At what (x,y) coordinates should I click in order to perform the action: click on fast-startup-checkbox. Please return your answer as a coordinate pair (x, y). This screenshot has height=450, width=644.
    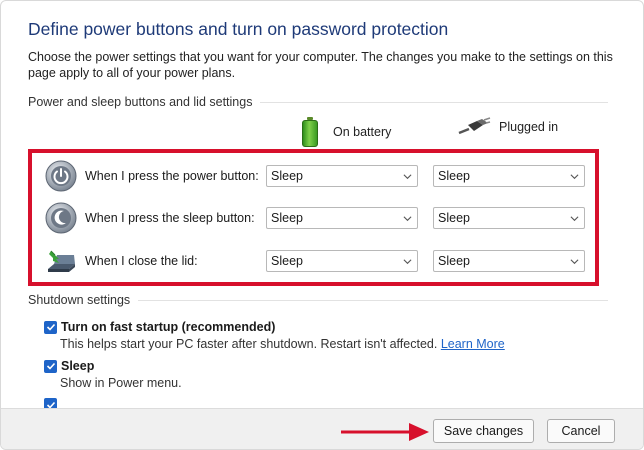
    Looking at the image, I should click on (50, 327).